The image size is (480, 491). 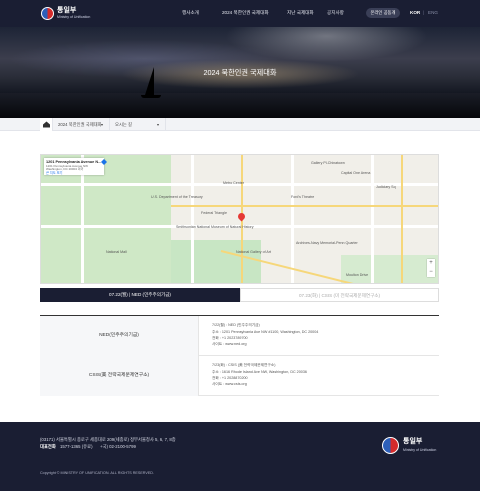 I want to click on home-icon, so click(x=46, y=124).